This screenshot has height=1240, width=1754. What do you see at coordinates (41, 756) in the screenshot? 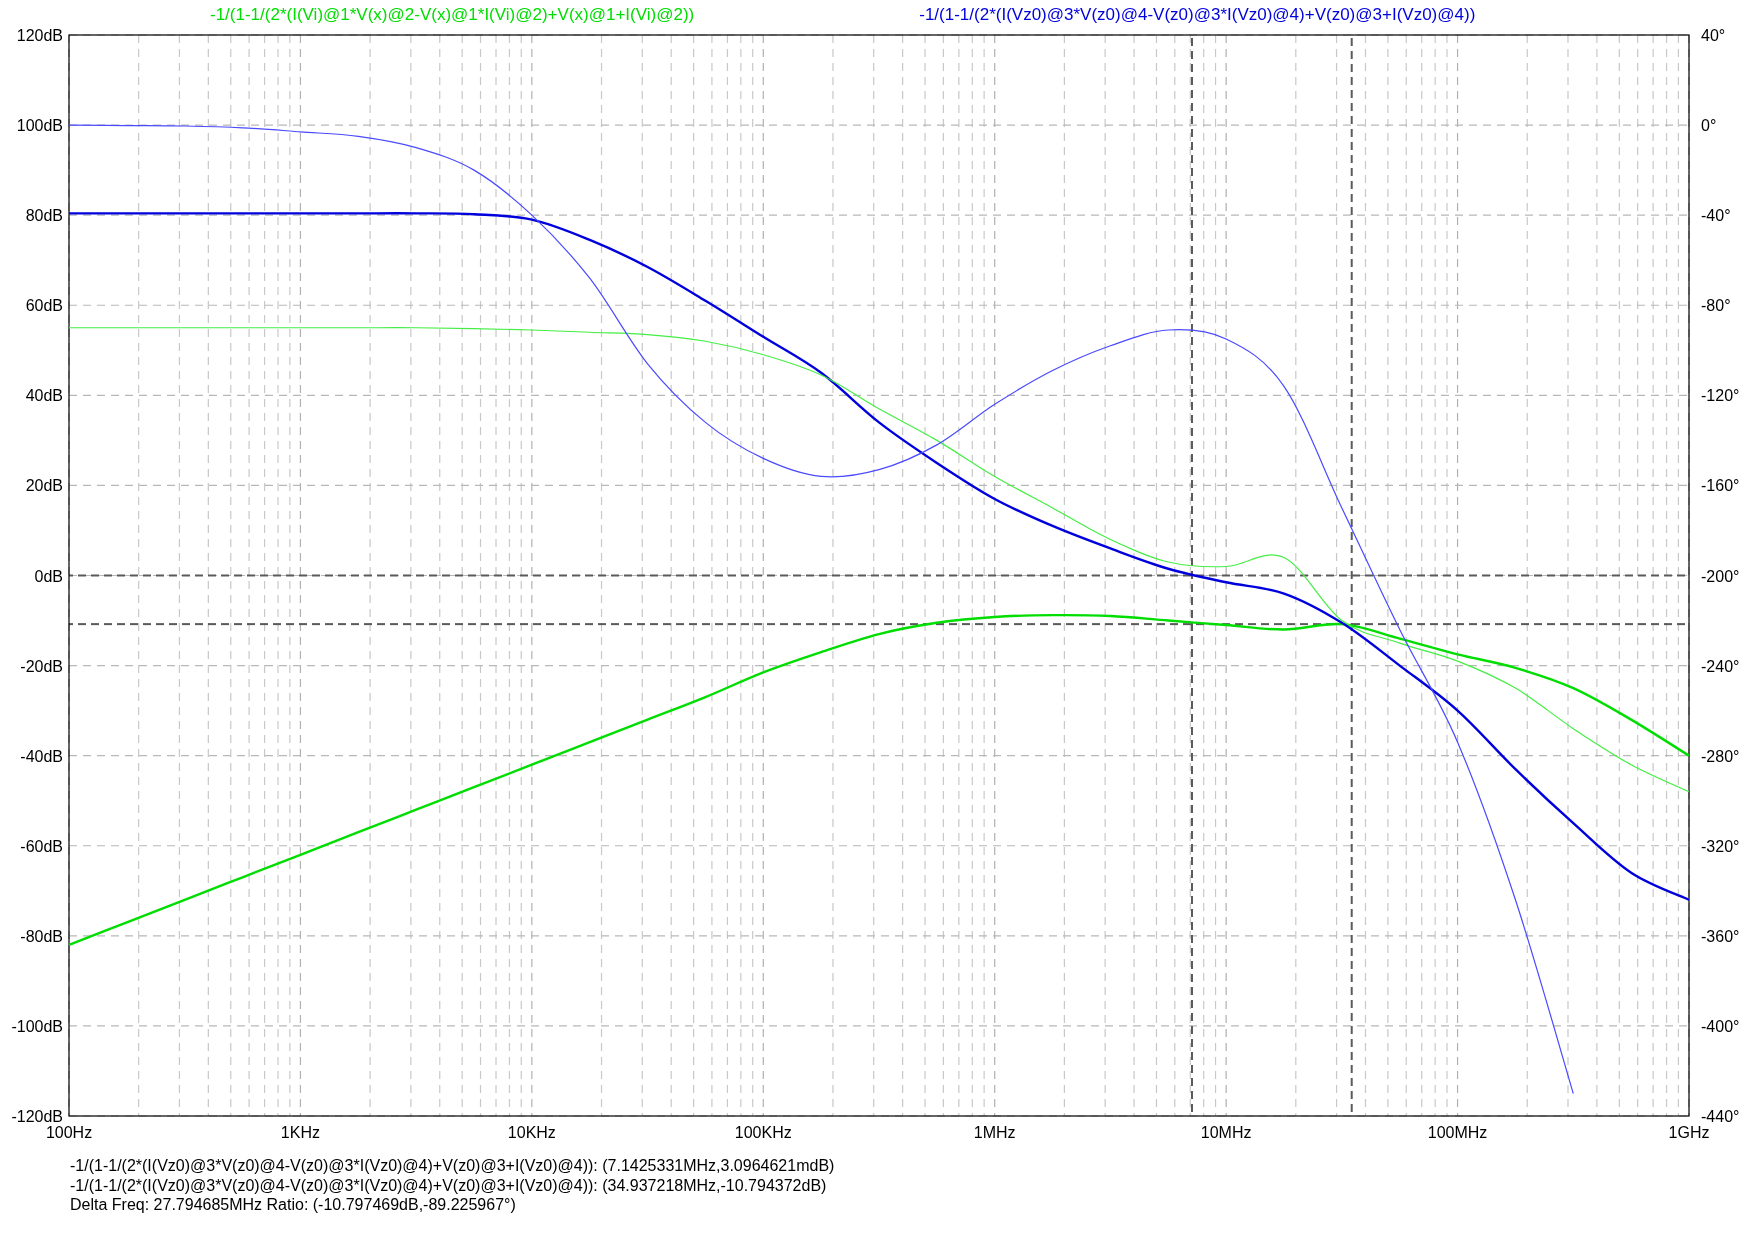
I see `axis-label: -40dB` at bounding box center [41, 756].